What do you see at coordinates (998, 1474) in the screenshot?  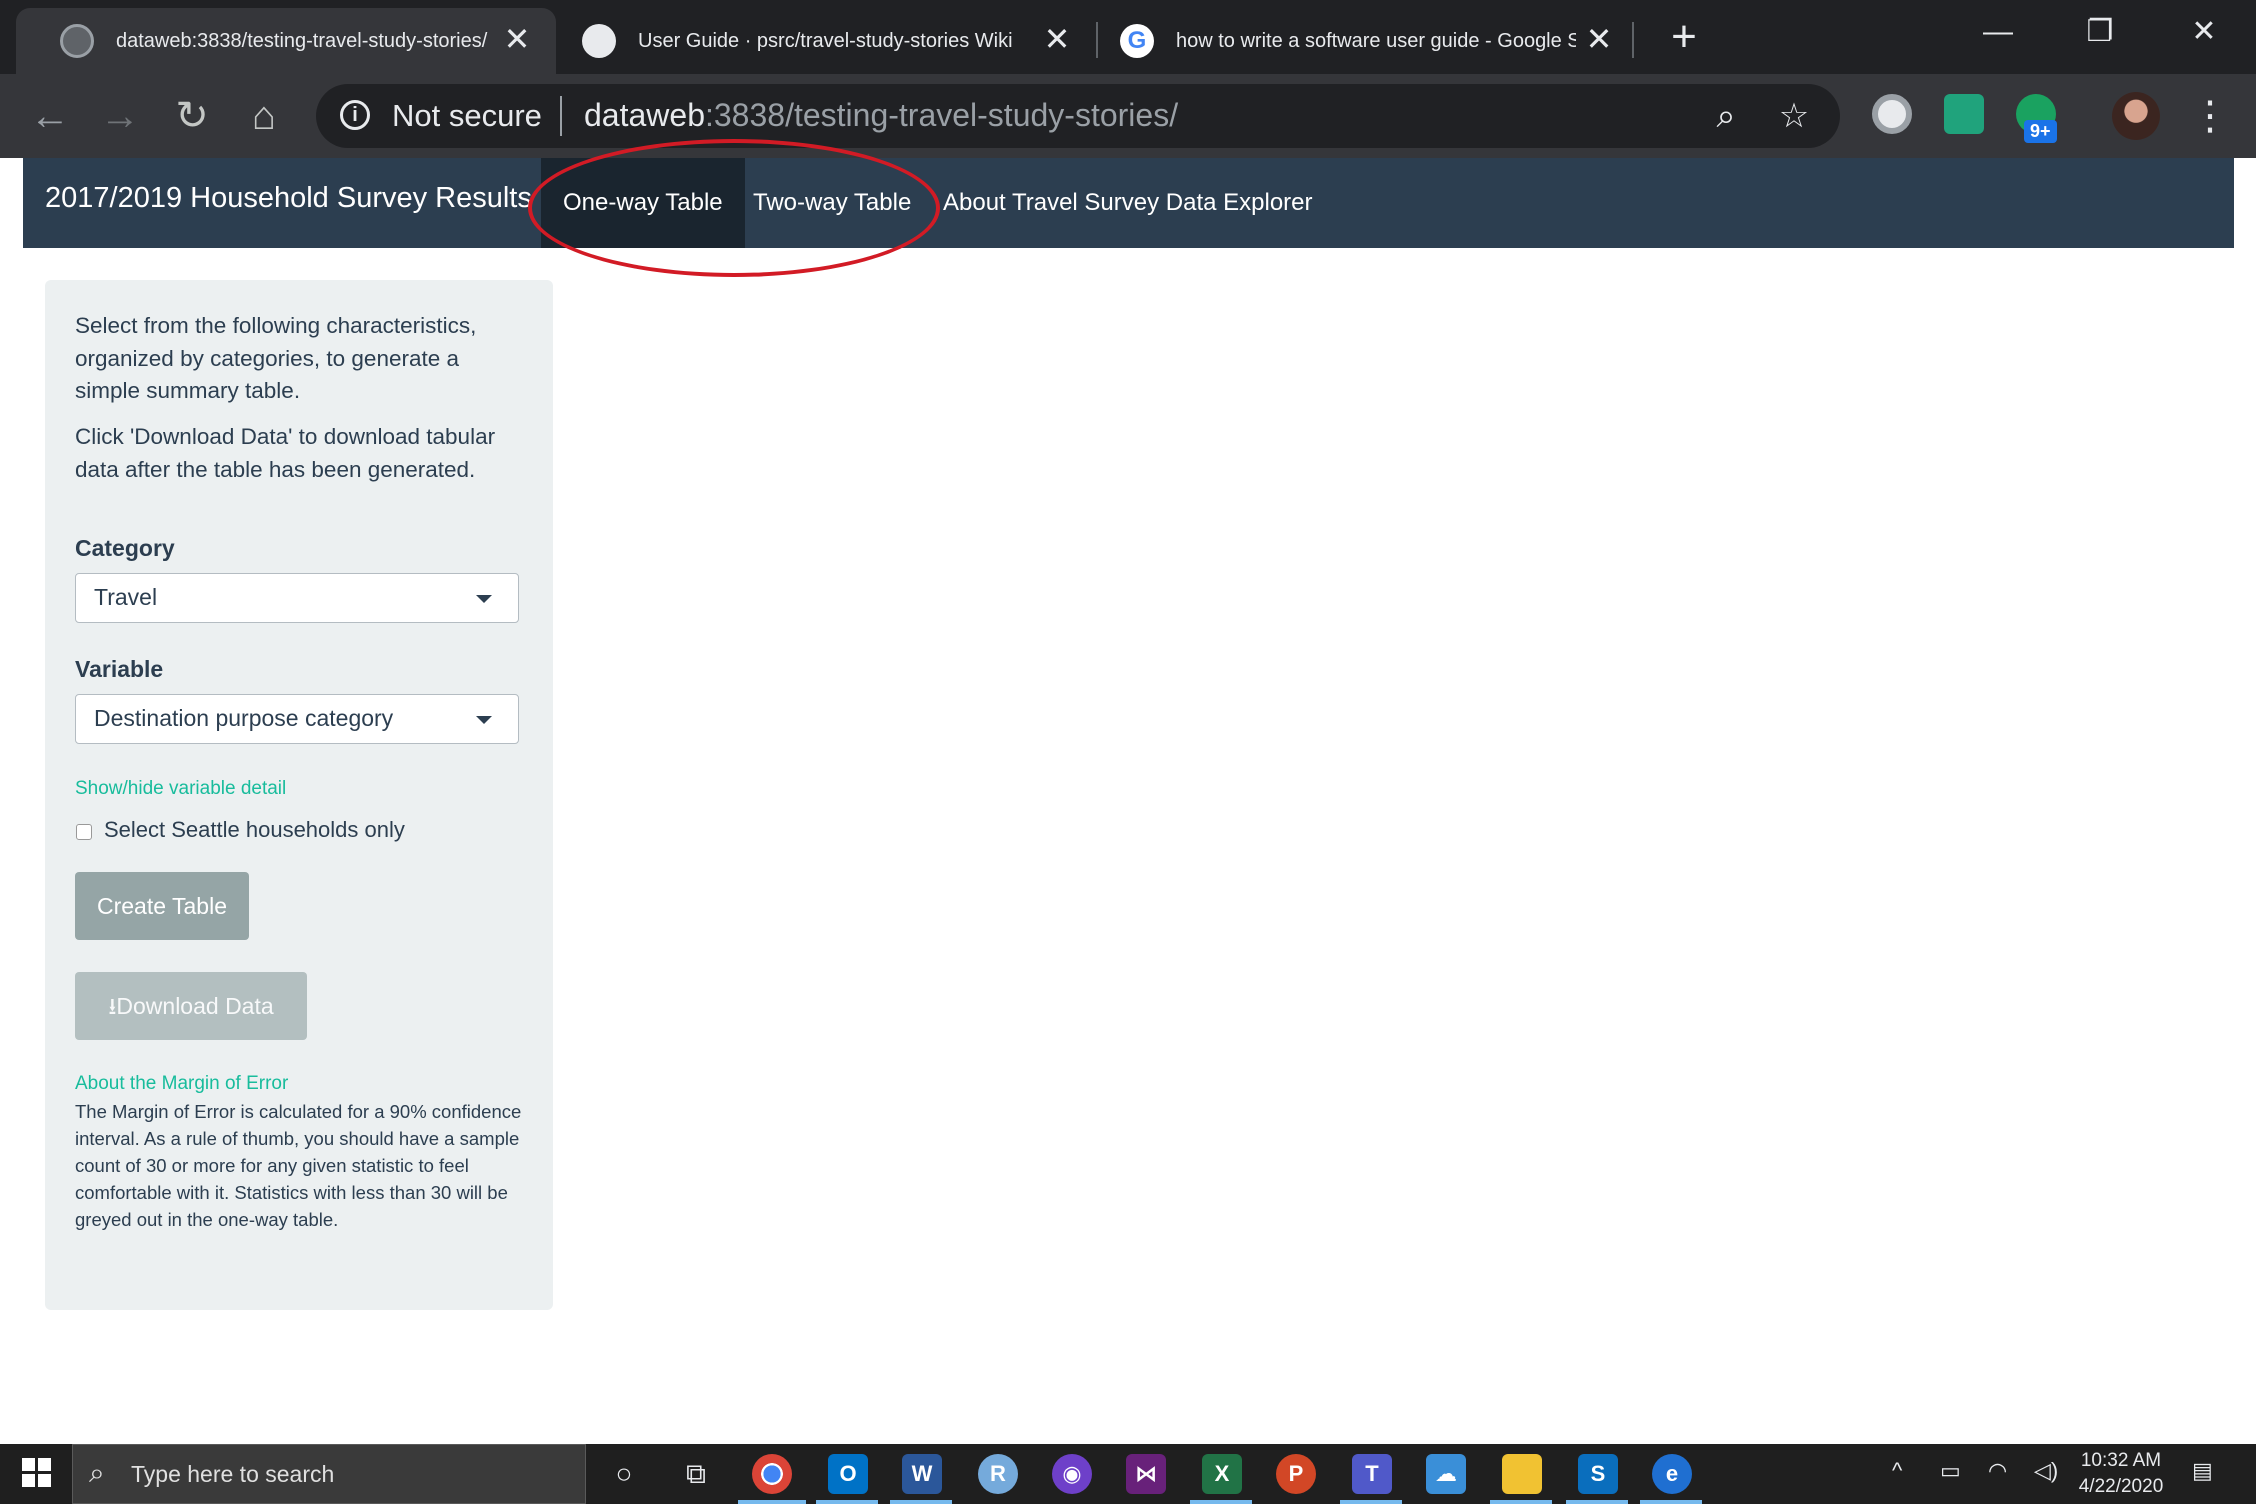 I see `rstudio-icon: R` at bounding box center [998, 1474].